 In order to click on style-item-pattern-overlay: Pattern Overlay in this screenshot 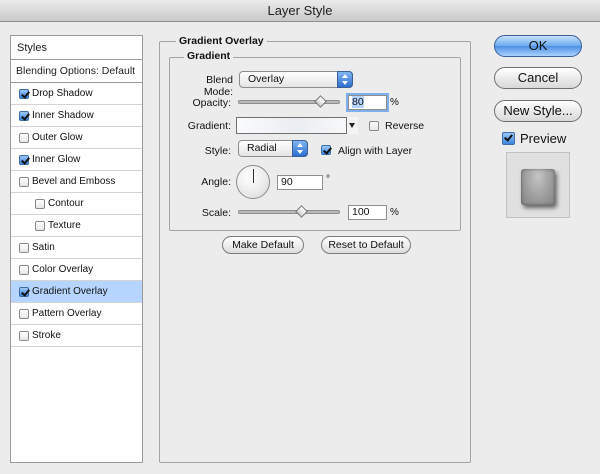, I will do `click(76, 314)`.